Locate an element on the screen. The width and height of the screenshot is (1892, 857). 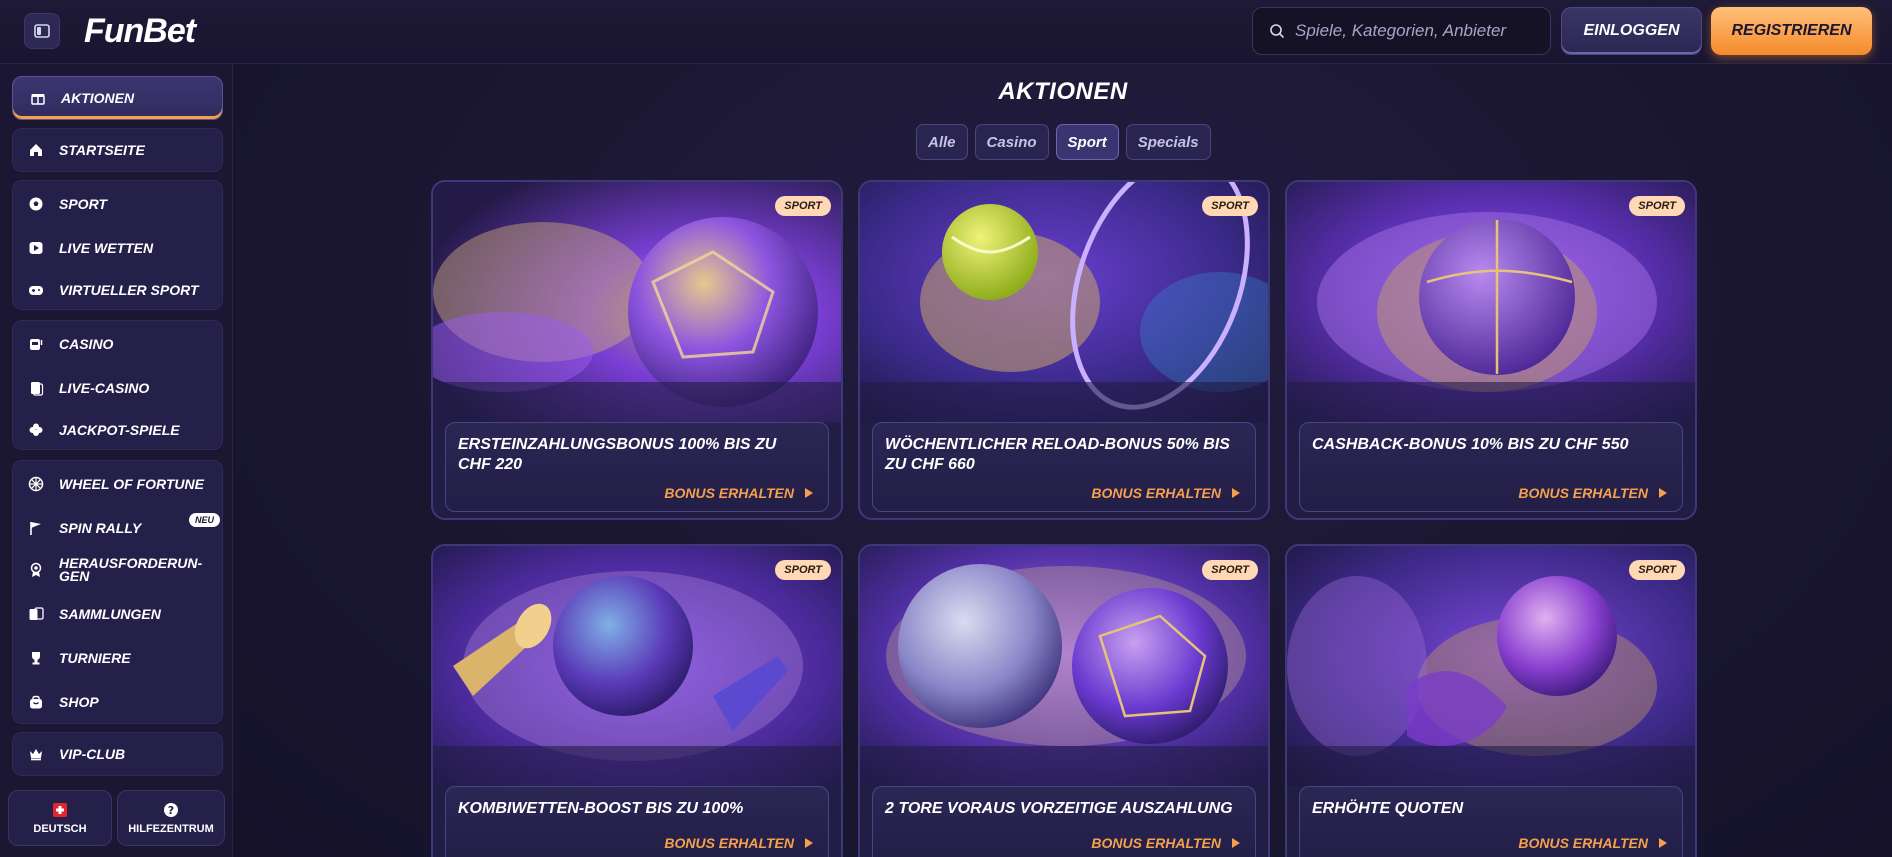
shop-bag-icon is located at coordinates (36, 702).